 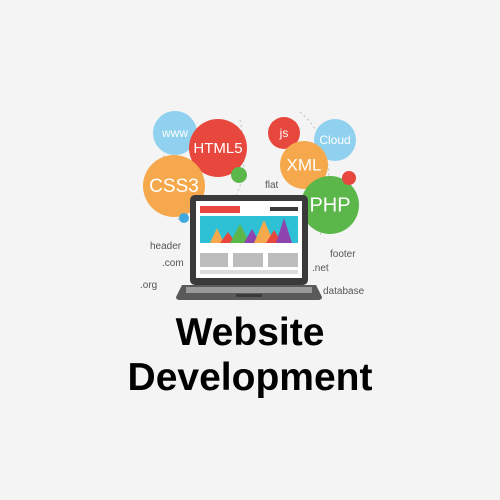 I want to click on laptop-touchpad, so click(x=249, y=295).